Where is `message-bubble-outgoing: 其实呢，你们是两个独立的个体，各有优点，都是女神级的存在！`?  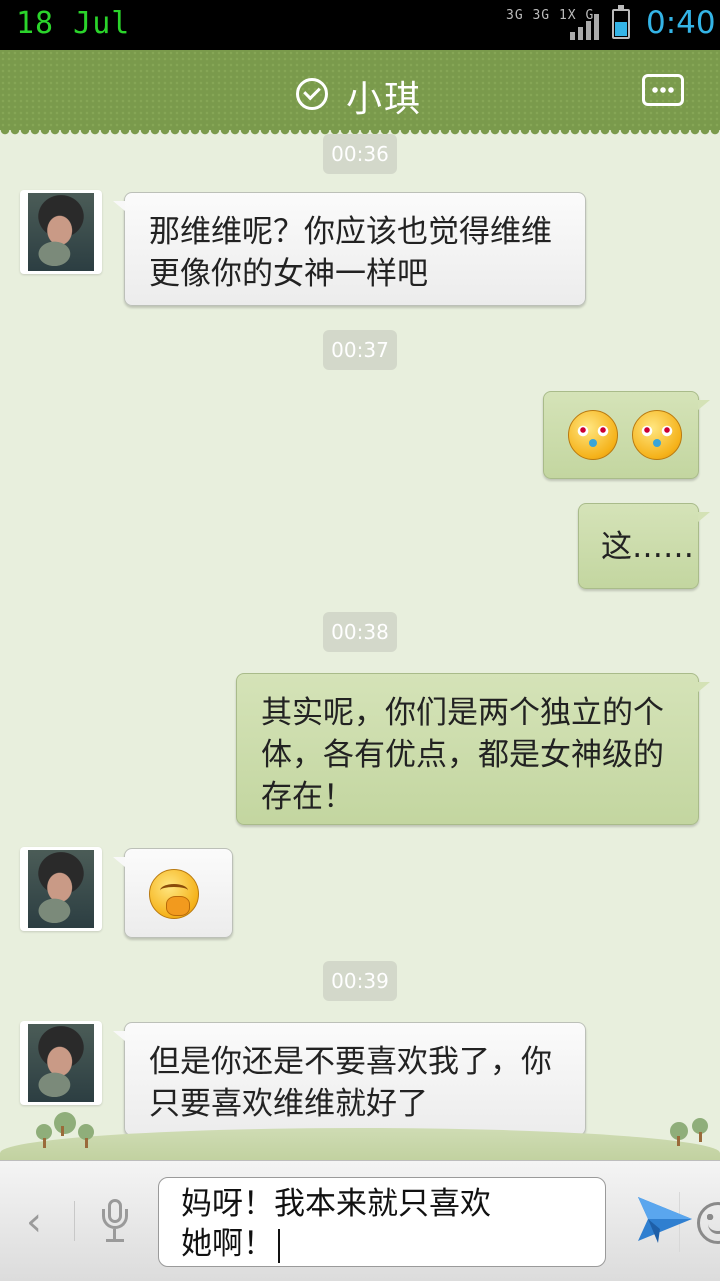
message-bubble-outgoing: 其实呢，你们是两个独立的个体，各有优点，都是女神级的存在！ is located at coordinates (473, 749).